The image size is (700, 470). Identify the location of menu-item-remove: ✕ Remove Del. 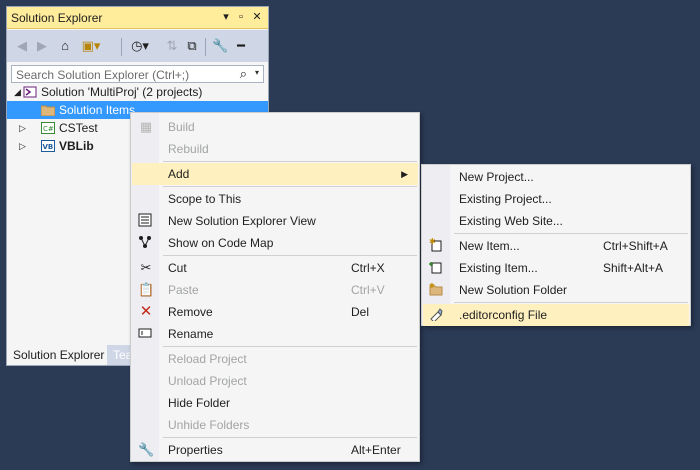
(275, 312).